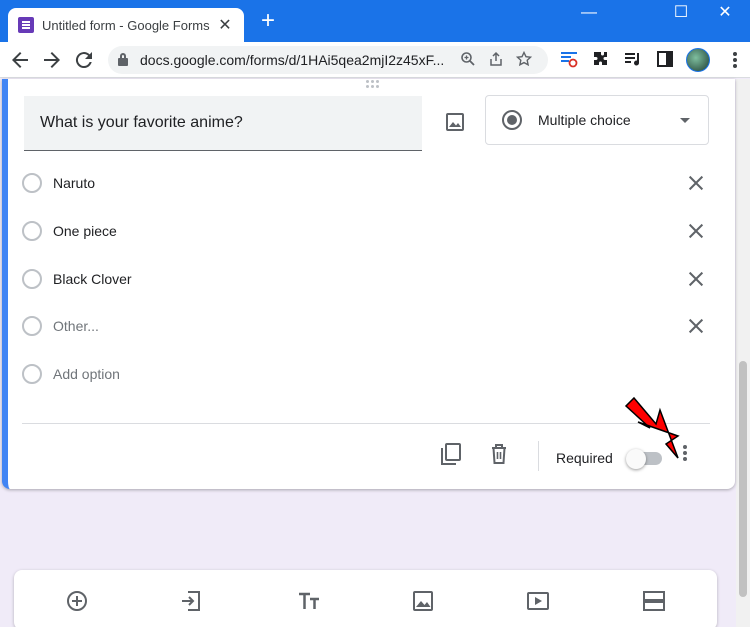 This screenshot has height=627, width=750. I want to click on forward-button, so click(52, 60).